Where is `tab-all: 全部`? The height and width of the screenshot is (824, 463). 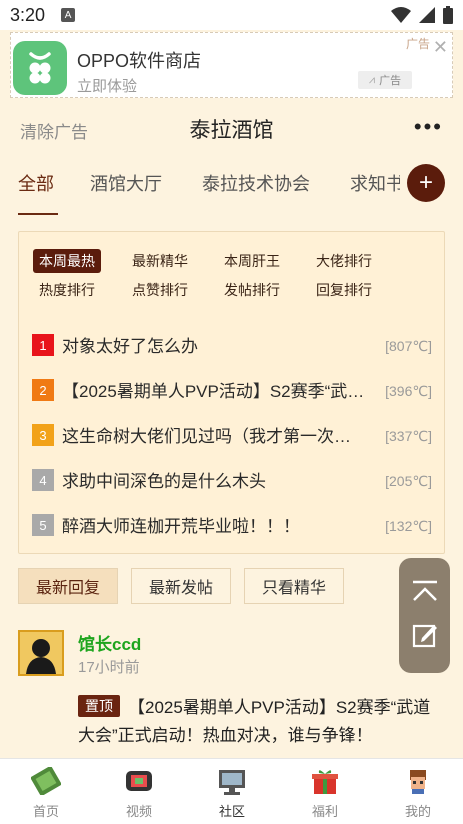
tab-all: 全部 is located at coordinates (36, 183).